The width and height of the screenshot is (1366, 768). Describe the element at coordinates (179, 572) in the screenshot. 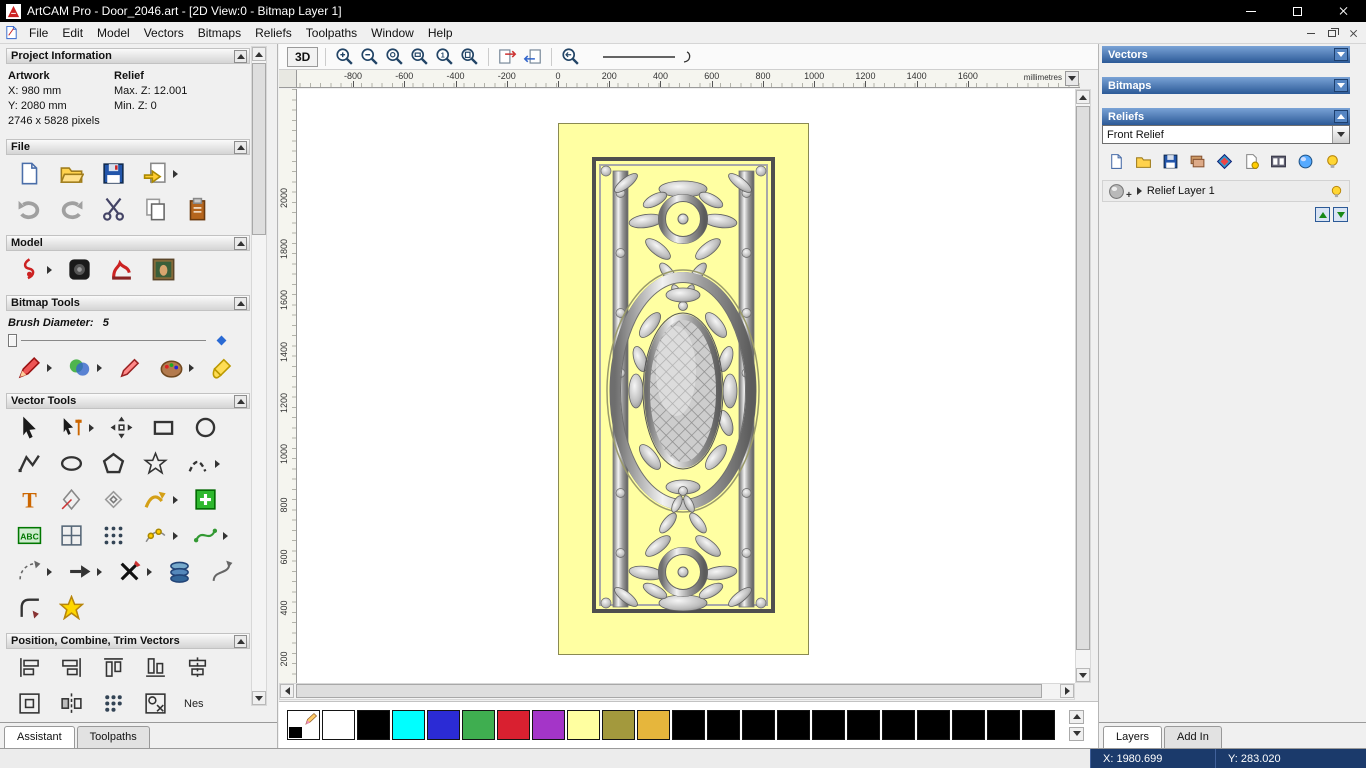

I see `extrude-icon` at that location.